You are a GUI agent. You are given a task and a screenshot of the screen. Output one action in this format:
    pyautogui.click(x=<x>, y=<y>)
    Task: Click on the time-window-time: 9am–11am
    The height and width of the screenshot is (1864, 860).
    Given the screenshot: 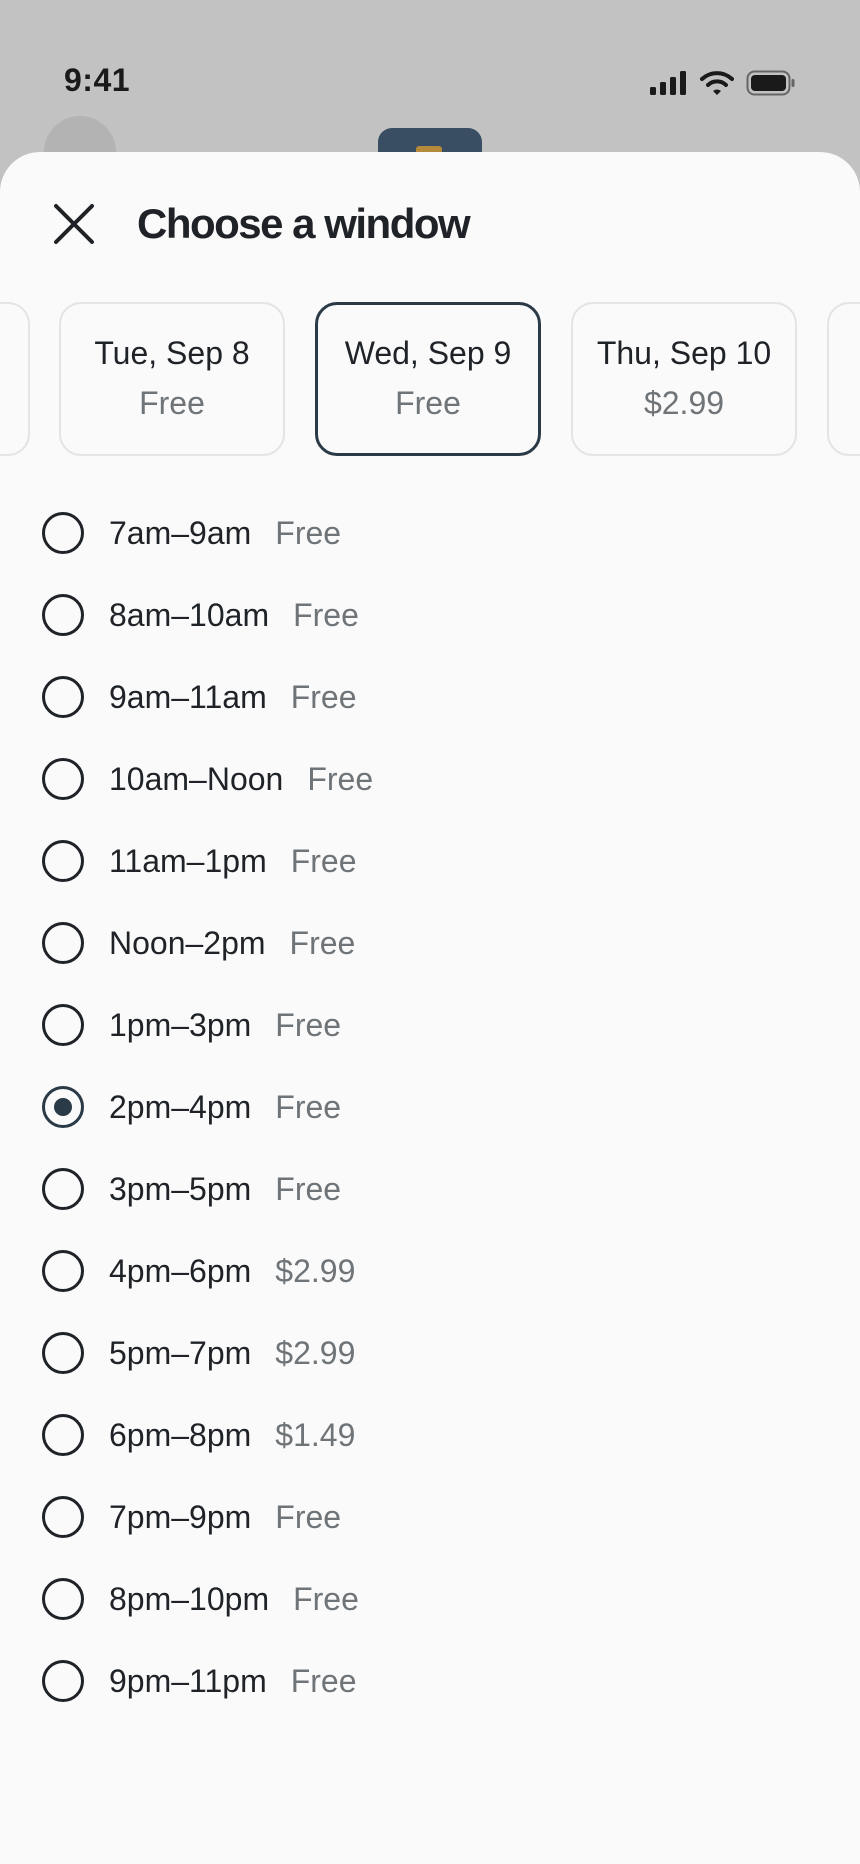 What is the action you would take?
    pyautogui.click(x=188, y=697)
    